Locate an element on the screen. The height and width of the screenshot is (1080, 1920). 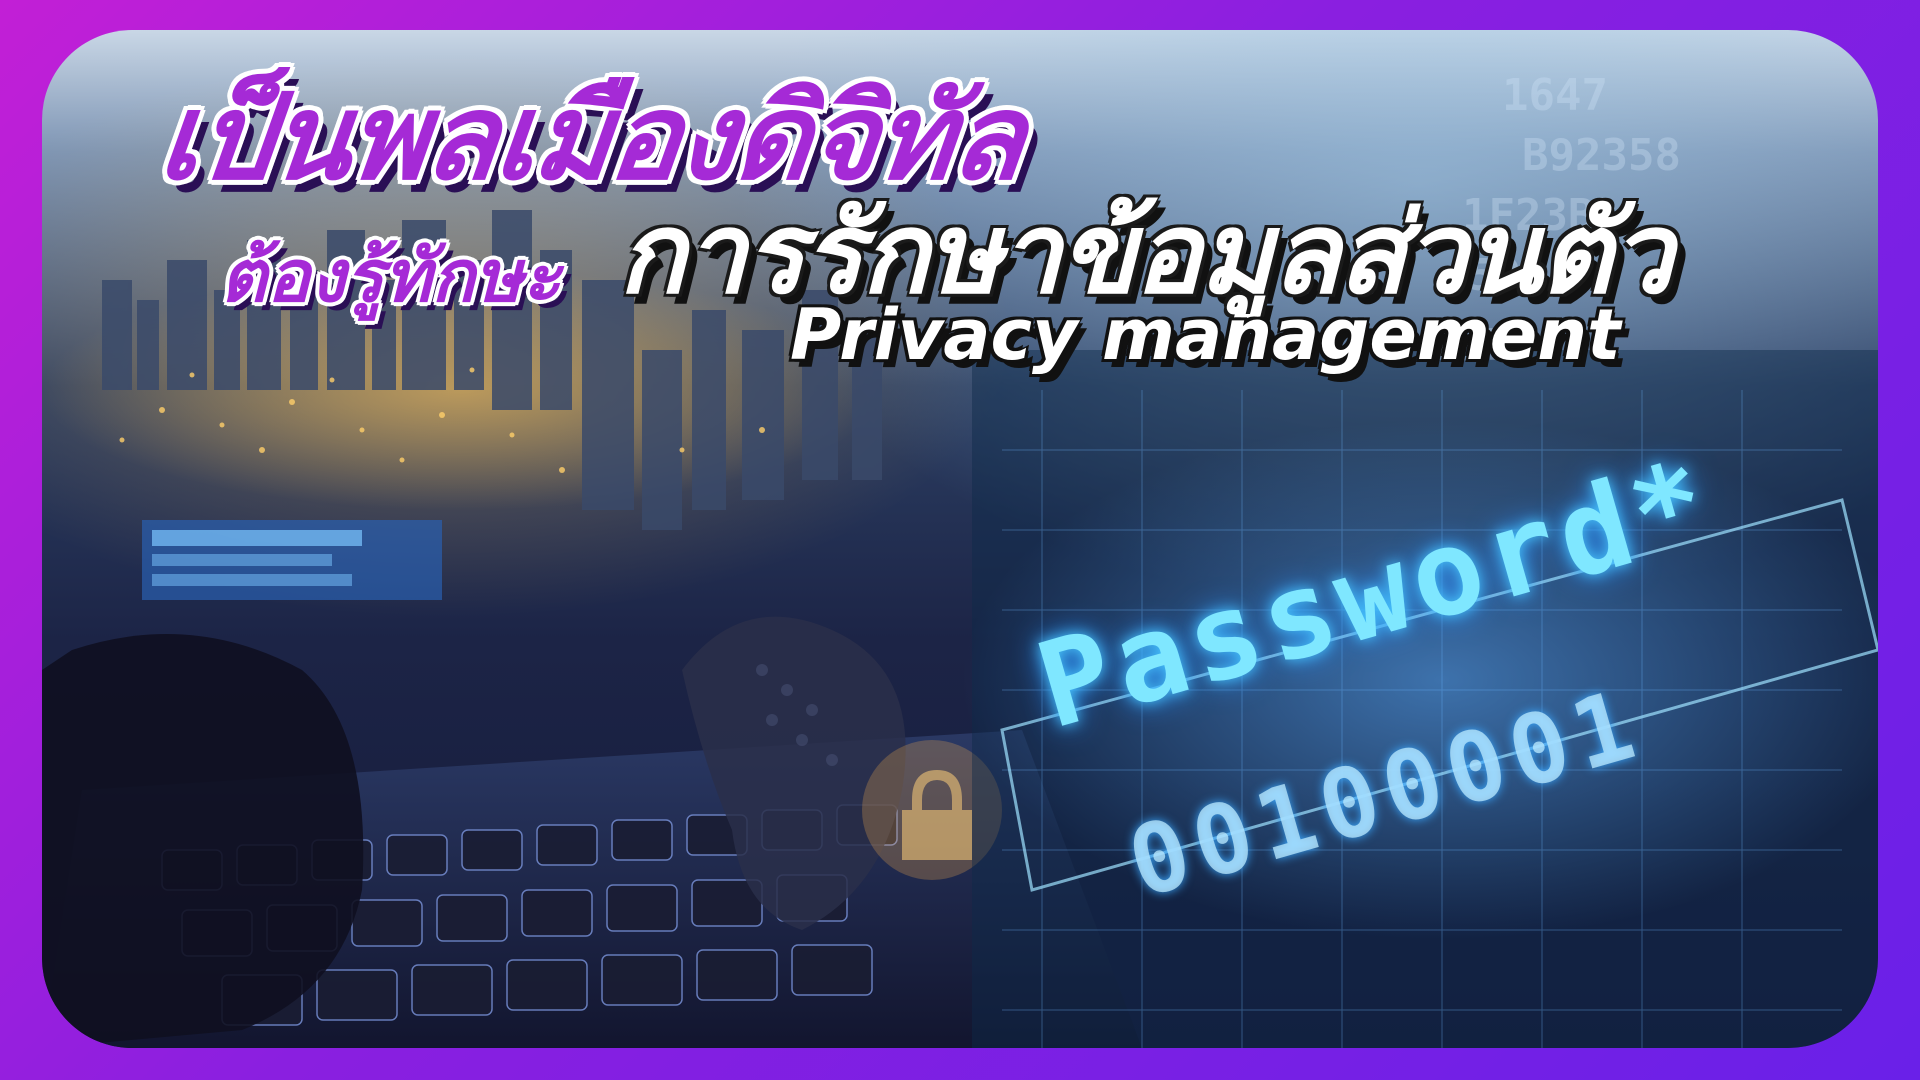
svg-text: B92358 is located at coordinates (1601, 155).